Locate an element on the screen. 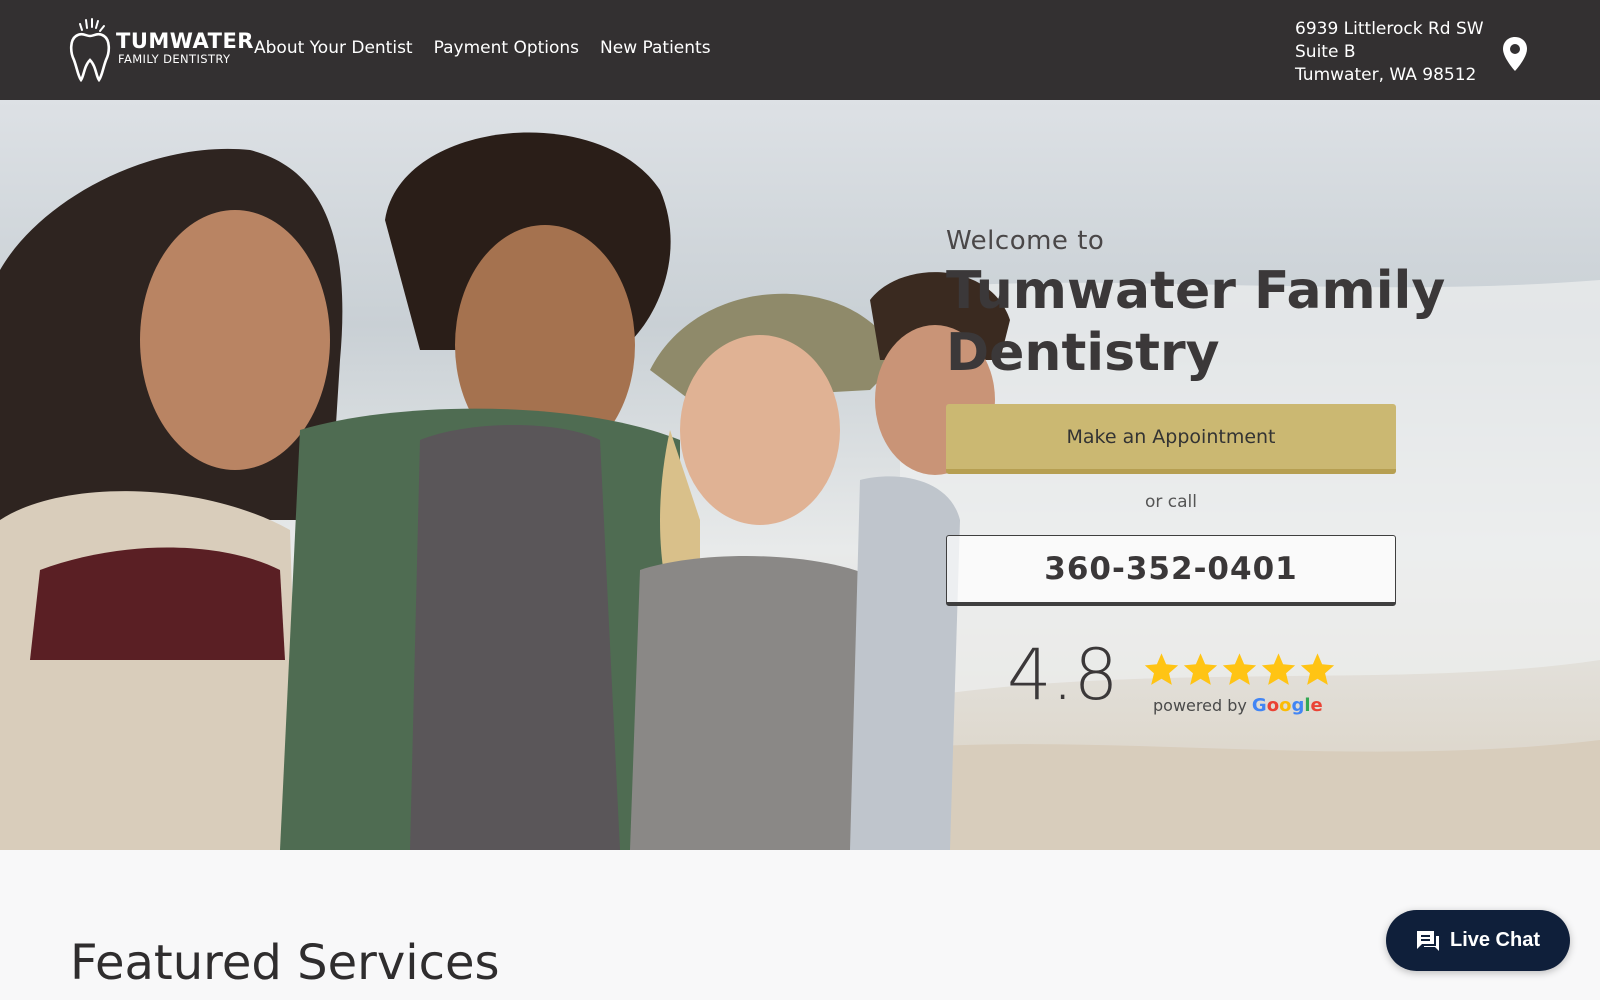 This screenshot has height=1000, width=1600. live-chat-button: Live Chat is located at coordinates (1478, 940).